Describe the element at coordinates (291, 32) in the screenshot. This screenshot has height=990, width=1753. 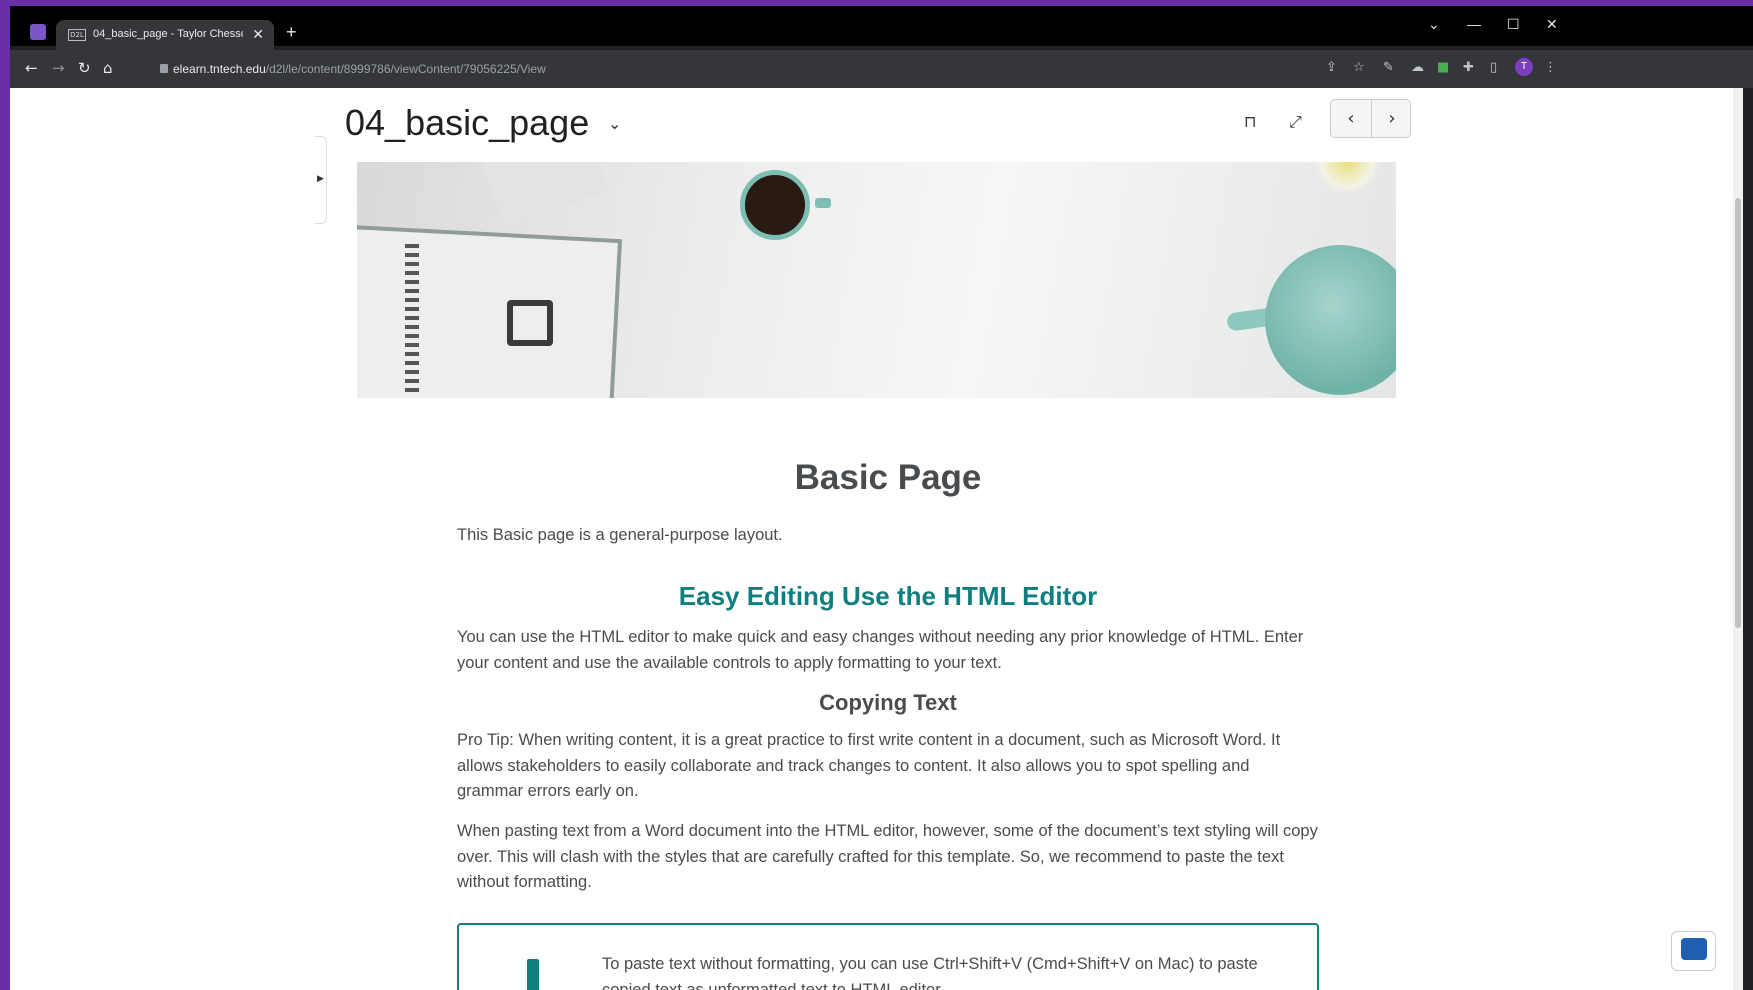
I see `new-tab-icon: +` at that location.